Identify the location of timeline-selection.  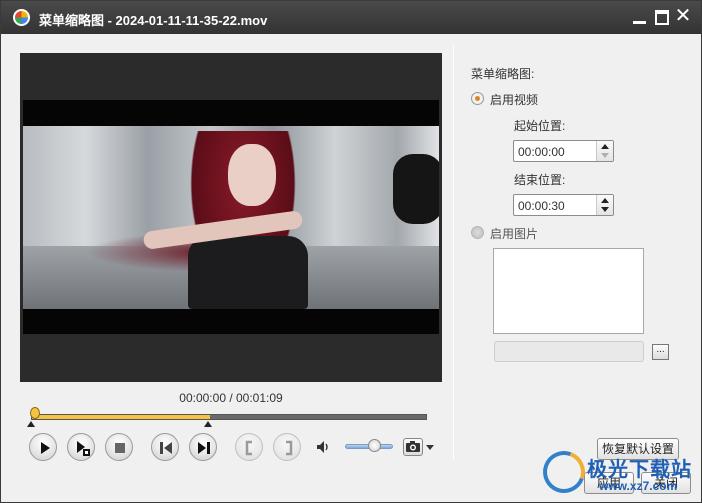
(121, 417).